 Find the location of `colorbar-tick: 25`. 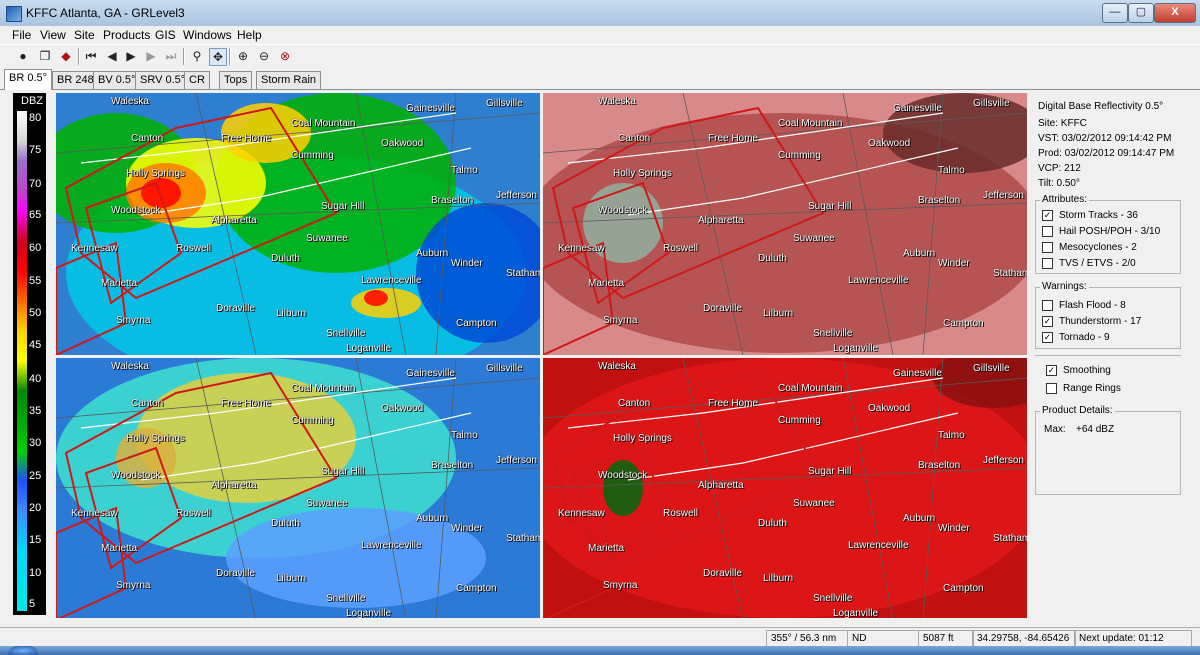

colorbar-tick: 25 is located at coordinates (35, 476).